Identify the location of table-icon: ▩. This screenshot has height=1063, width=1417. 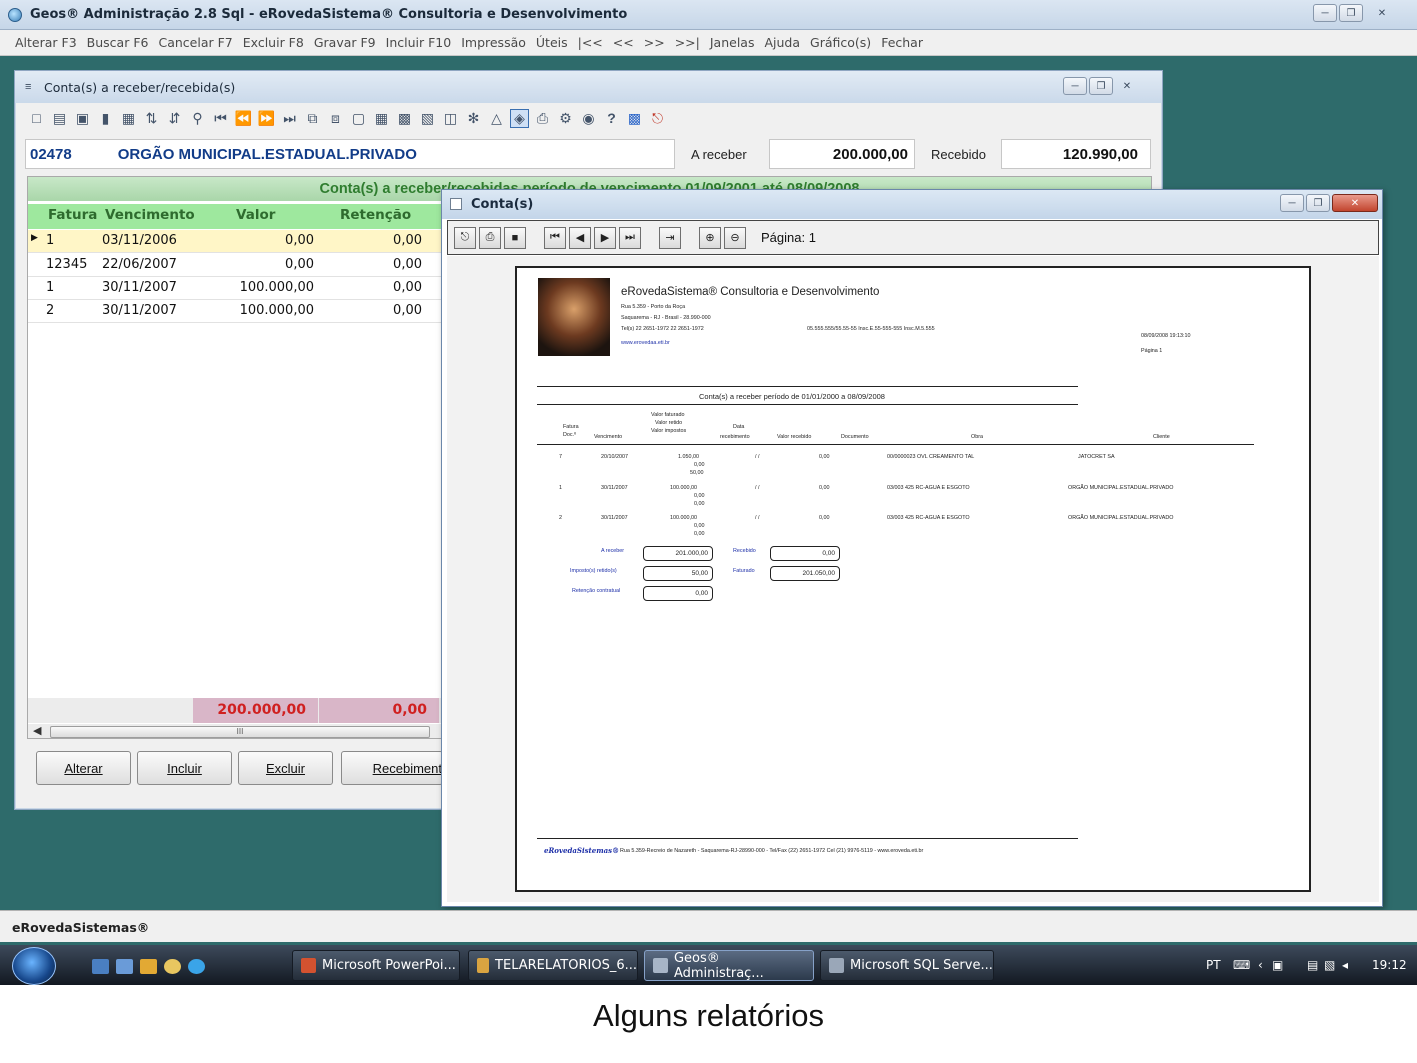
(404, 118).